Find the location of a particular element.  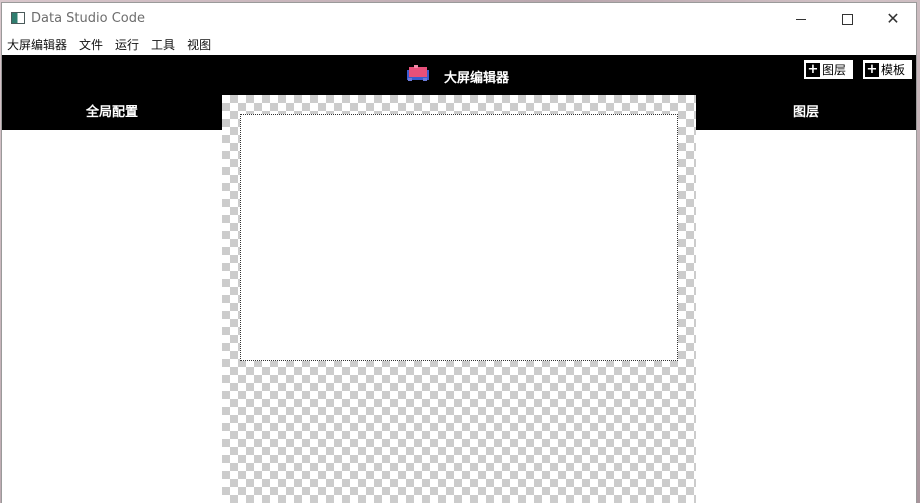

add-layer-label: 图层 is located at coordinates (834, 70).